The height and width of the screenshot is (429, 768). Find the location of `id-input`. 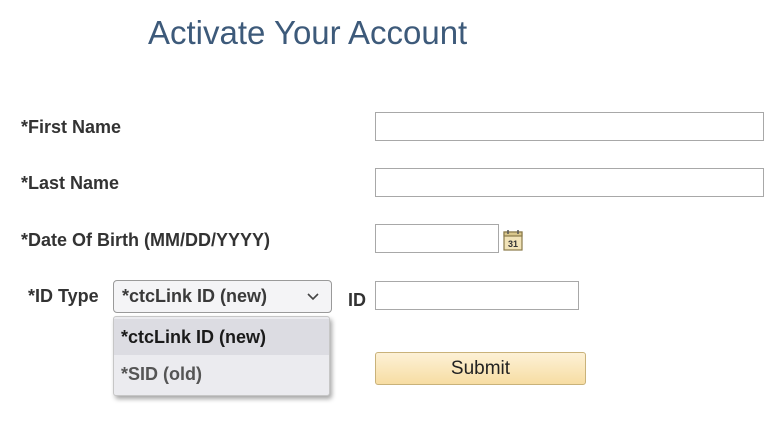

id-input is located at coordinates (477, 295).